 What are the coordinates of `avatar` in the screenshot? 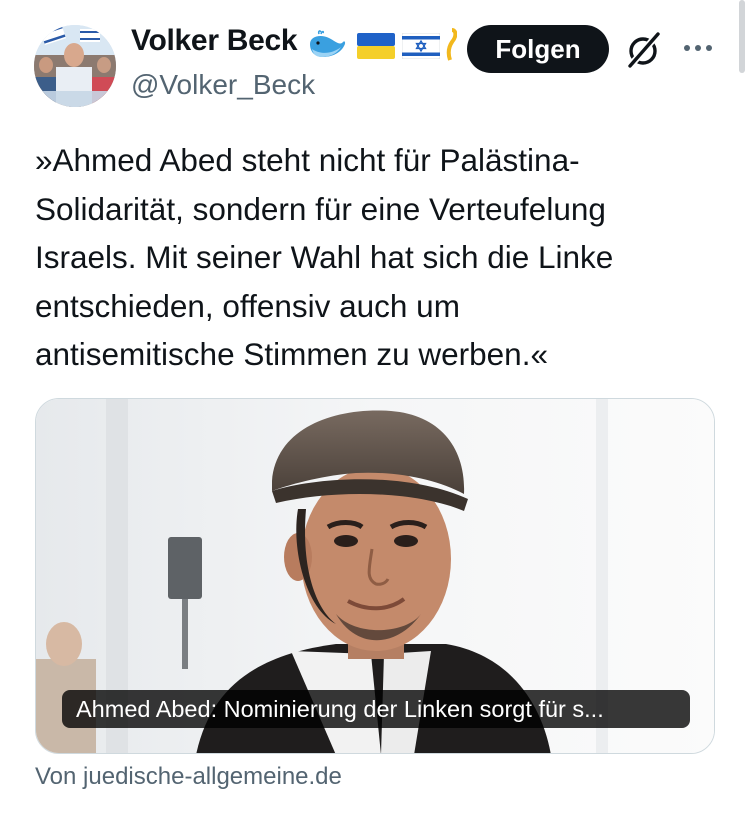 It's located at (75, 66).